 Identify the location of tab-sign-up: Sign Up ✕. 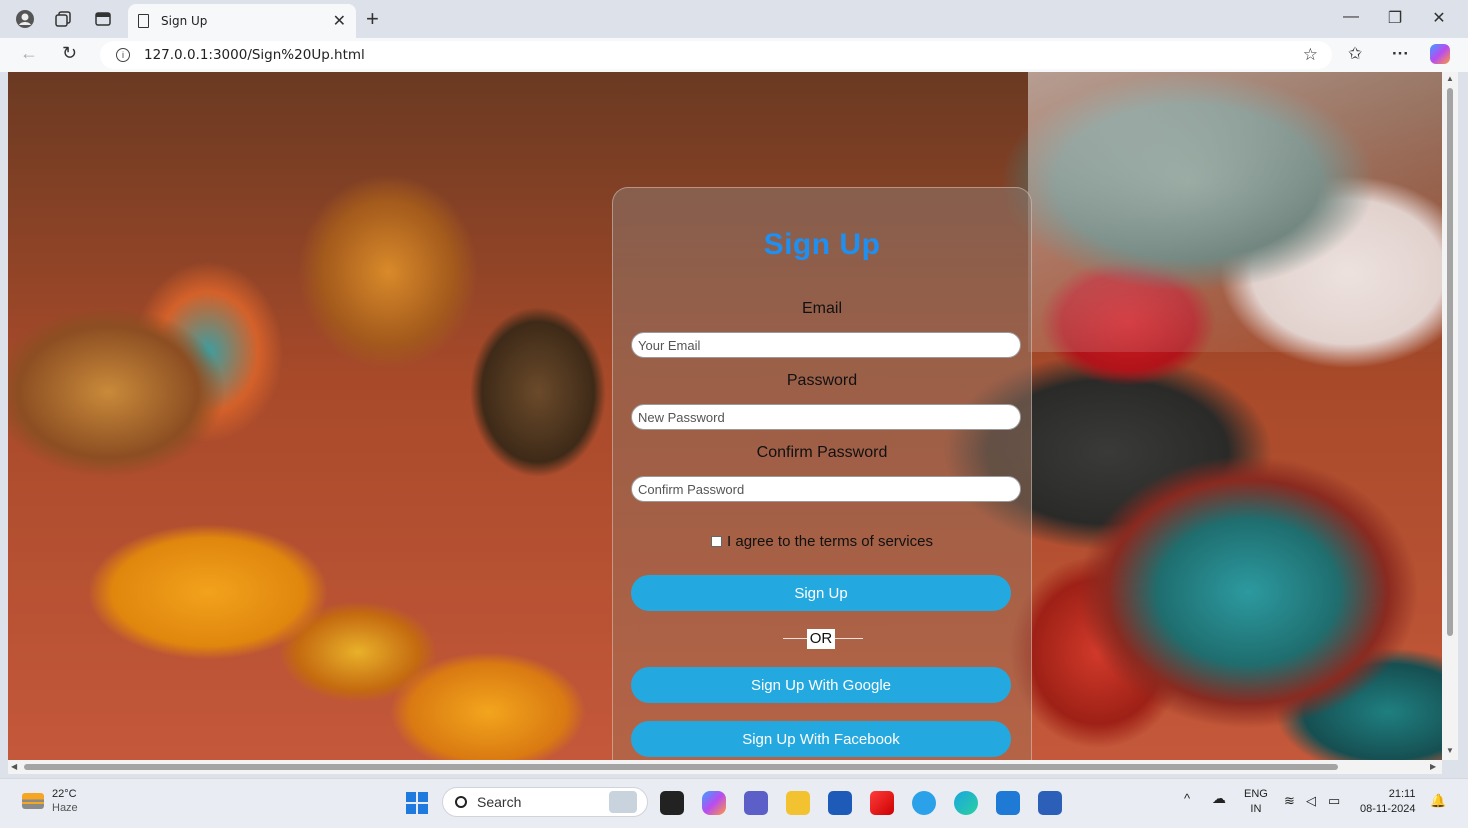
(242, 21).